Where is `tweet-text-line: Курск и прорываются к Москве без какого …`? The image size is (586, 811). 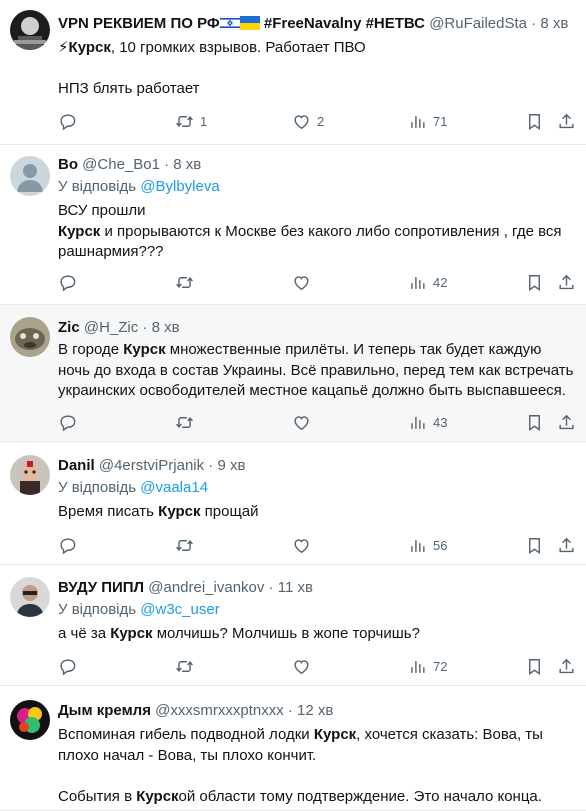
tweet-text-line: Курск и прорываются к Москве без какого … is located at coordinates (310, 231).